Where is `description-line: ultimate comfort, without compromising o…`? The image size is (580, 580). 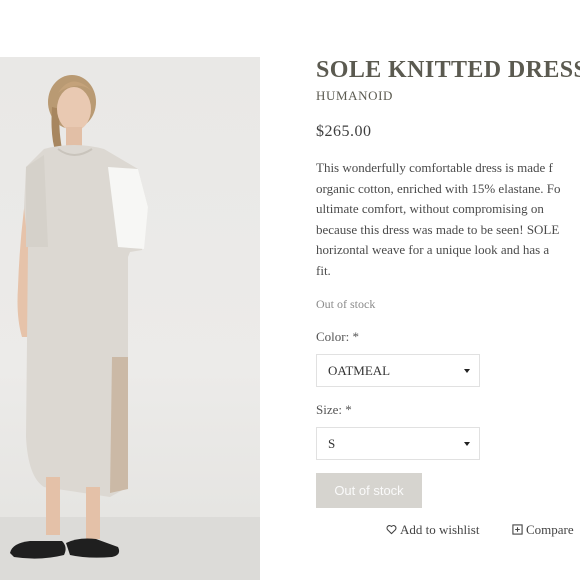 description-line: ultimate comfort, without compromising o… is located at coordinates (430, 209).